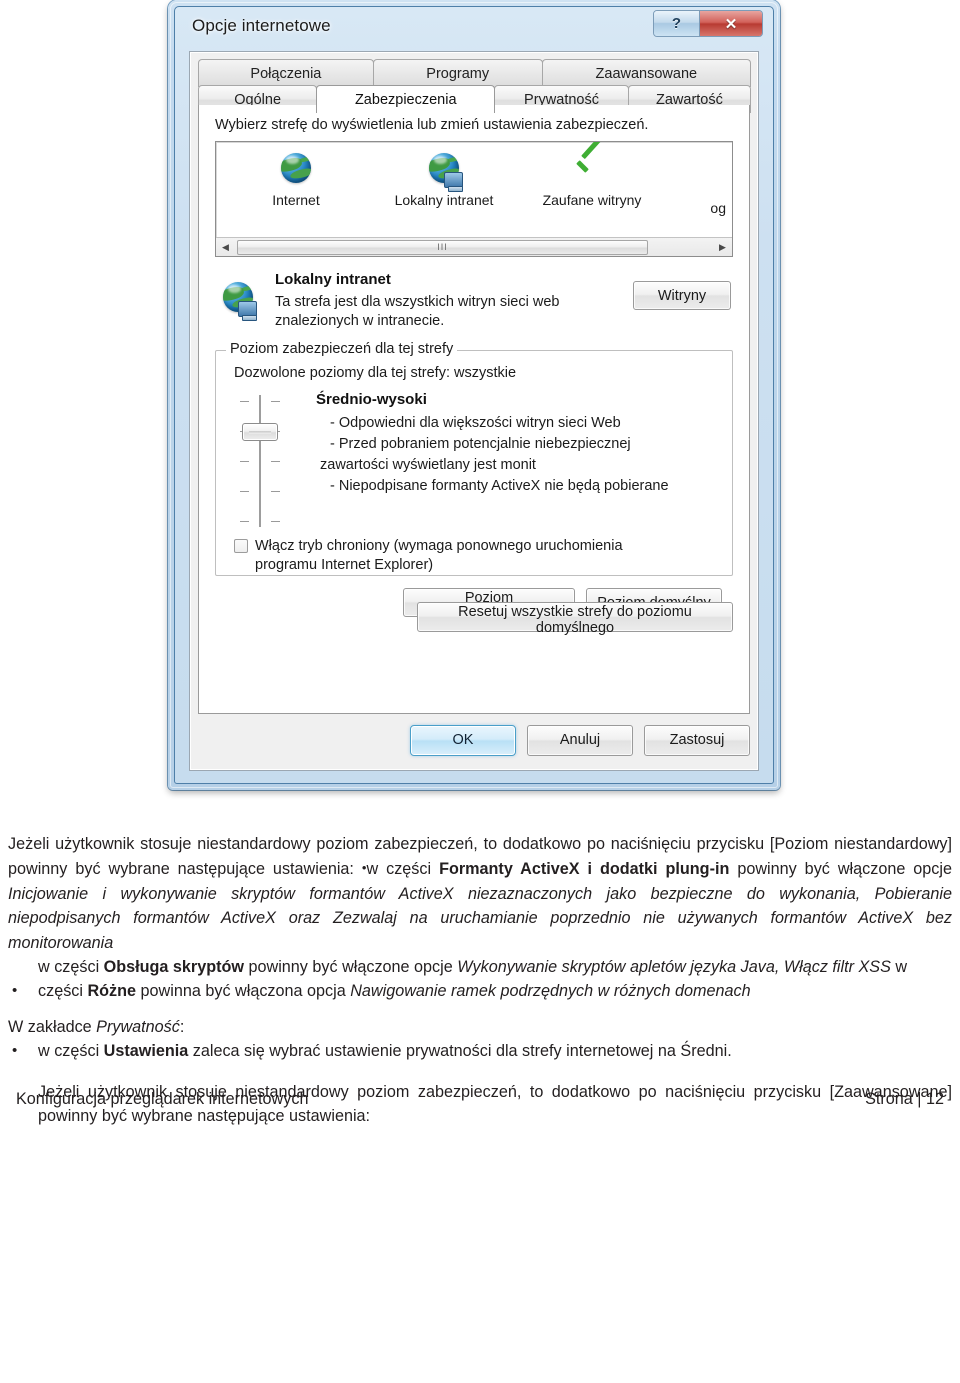 The height and width of the screenshot is (1383, 960). I want to click on footer-left-text: Konfiguracja przeglądarek internetowych, so click(162, 1098).